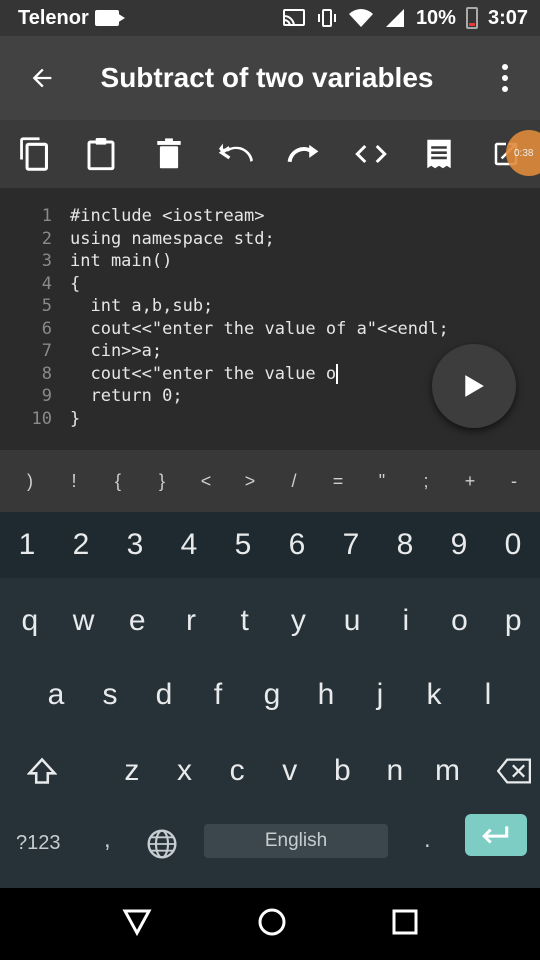 The image size is (540, 960). What do you see at coordinates (426, 481) in the screenshot?
I see `symbol-key: ;` at bounding box center [426, 481].